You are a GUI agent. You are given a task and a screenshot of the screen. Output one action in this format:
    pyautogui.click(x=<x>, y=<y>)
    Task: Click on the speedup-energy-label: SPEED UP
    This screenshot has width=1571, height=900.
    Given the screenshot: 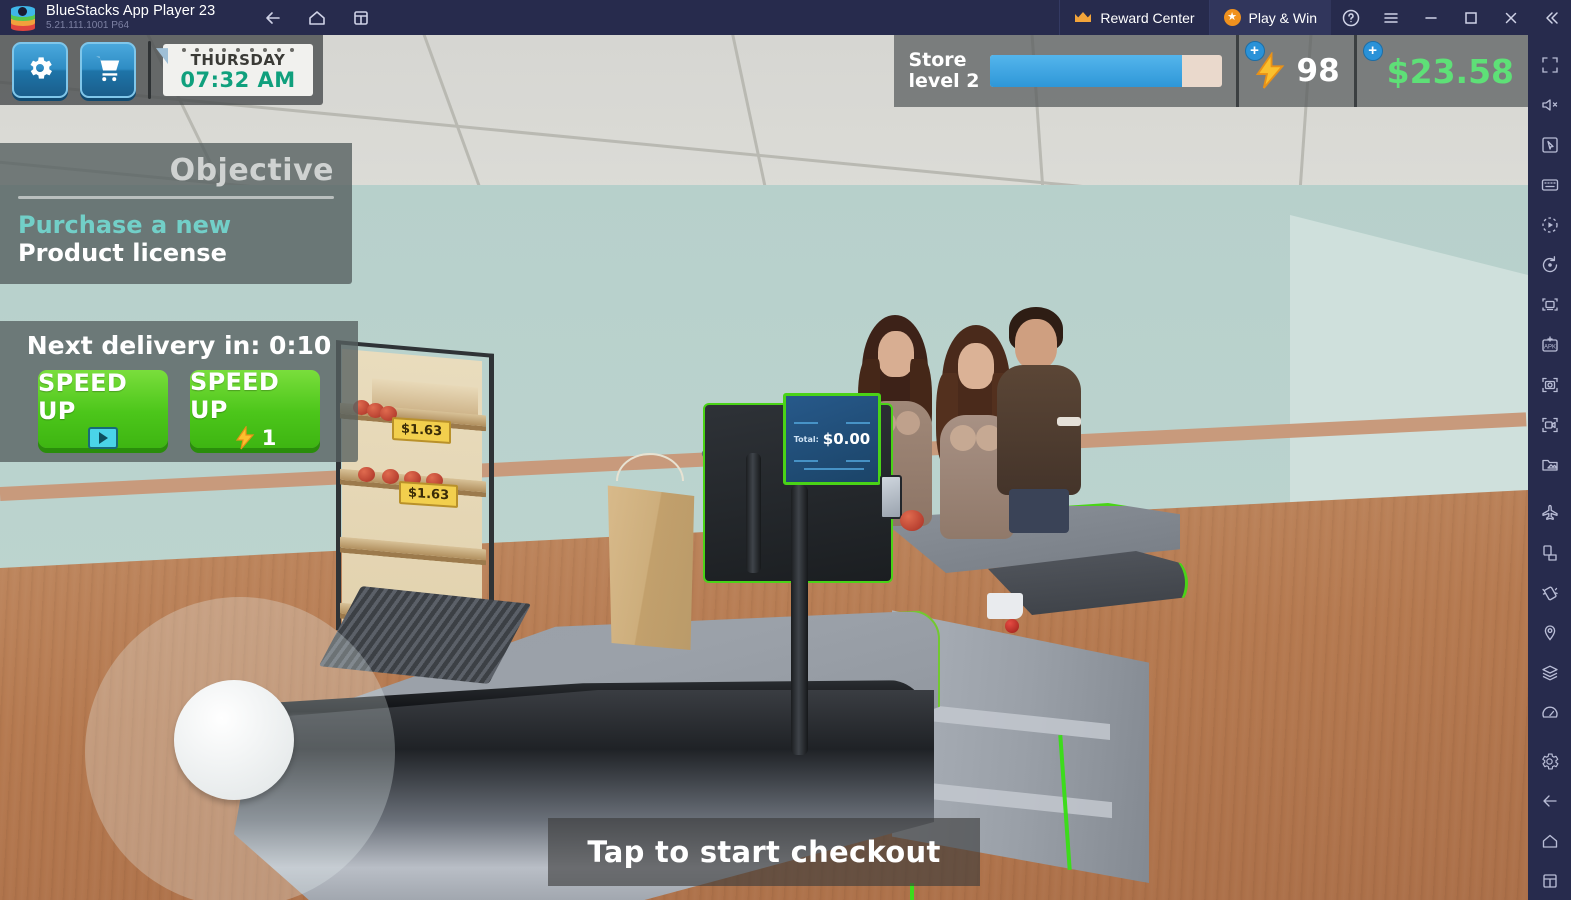 What is the action you would take?
    pyautogui.click(x=235, y=396)
    